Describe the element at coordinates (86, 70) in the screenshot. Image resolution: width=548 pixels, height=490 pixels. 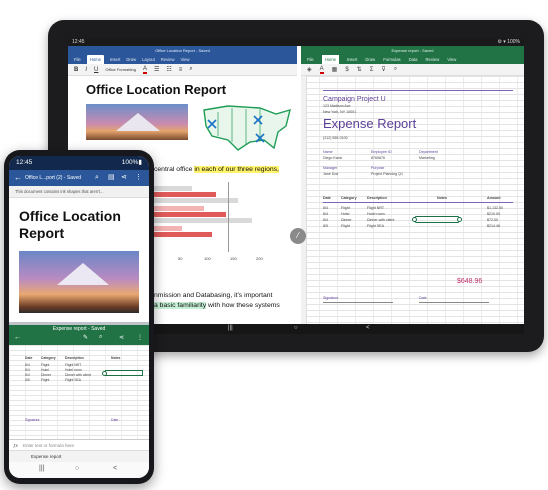
I see `italic-button: I` at that location.